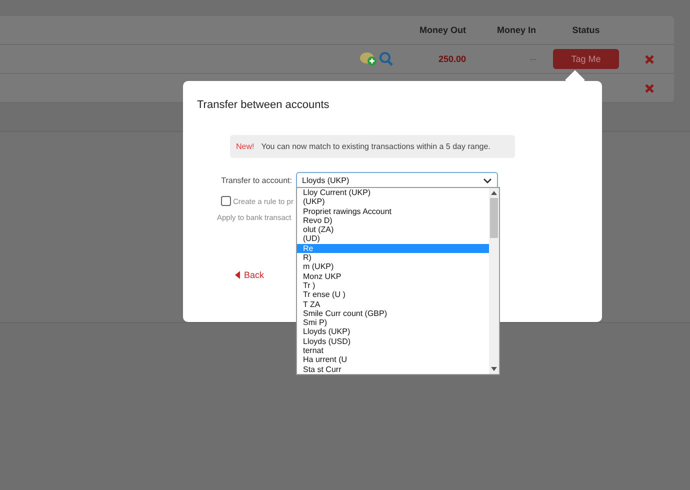 This screenshot has width=690, height=490. What do you see at coordinates (494, 368) in the screenshot?
I see `scroll-down-icon` at bounding box center [494, 368].